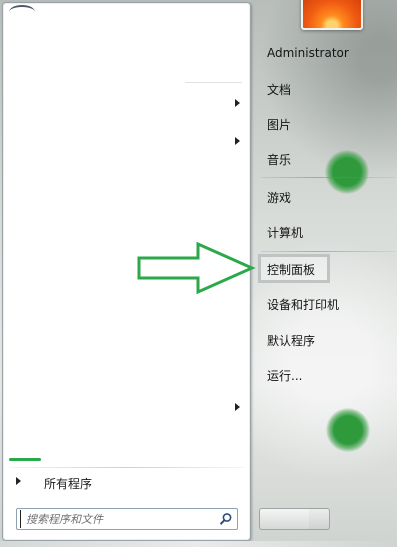  I want to click on all-programs-button: 所有程序, so click(126, 482).